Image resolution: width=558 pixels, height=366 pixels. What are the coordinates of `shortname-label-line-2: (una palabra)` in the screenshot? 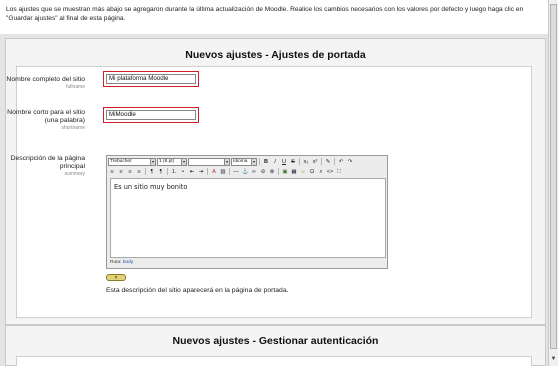 It's located at (64, 120).